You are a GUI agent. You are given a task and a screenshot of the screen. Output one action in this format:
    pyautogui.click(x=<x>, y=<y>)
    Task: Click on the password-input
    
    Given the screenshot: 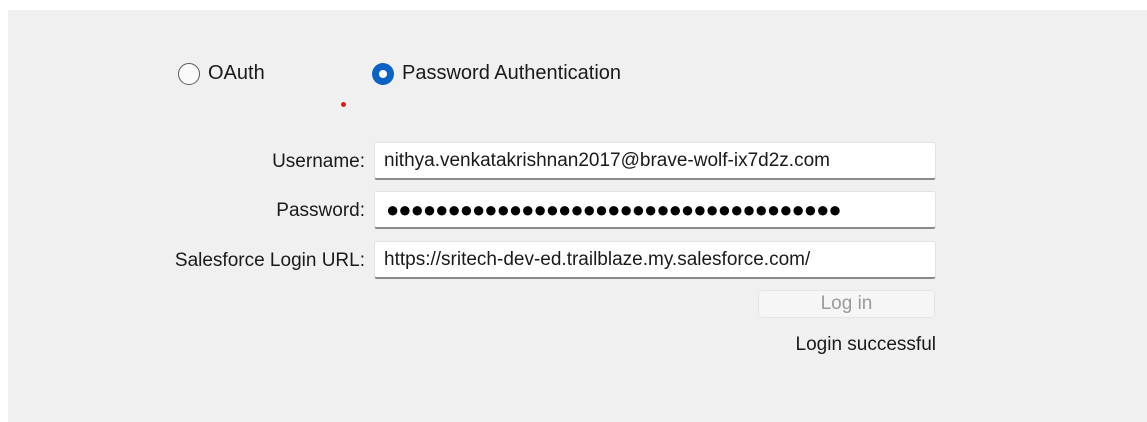 What is the action you would take?
    pyautogui.click(x=655, y=210)
    